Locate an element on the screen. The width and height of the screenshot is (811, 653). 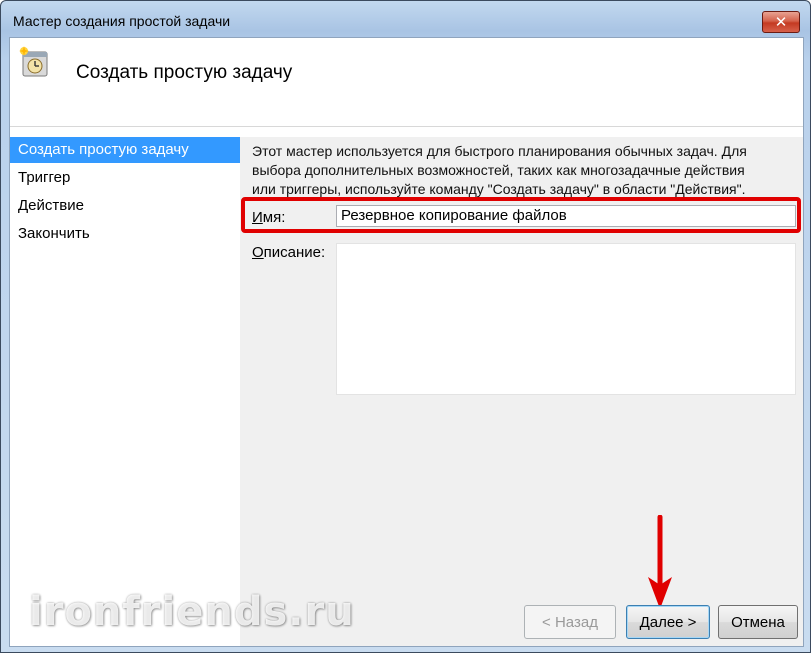
nav-step-create-task: Создать простую задачу is located at coordinates (125, 150).